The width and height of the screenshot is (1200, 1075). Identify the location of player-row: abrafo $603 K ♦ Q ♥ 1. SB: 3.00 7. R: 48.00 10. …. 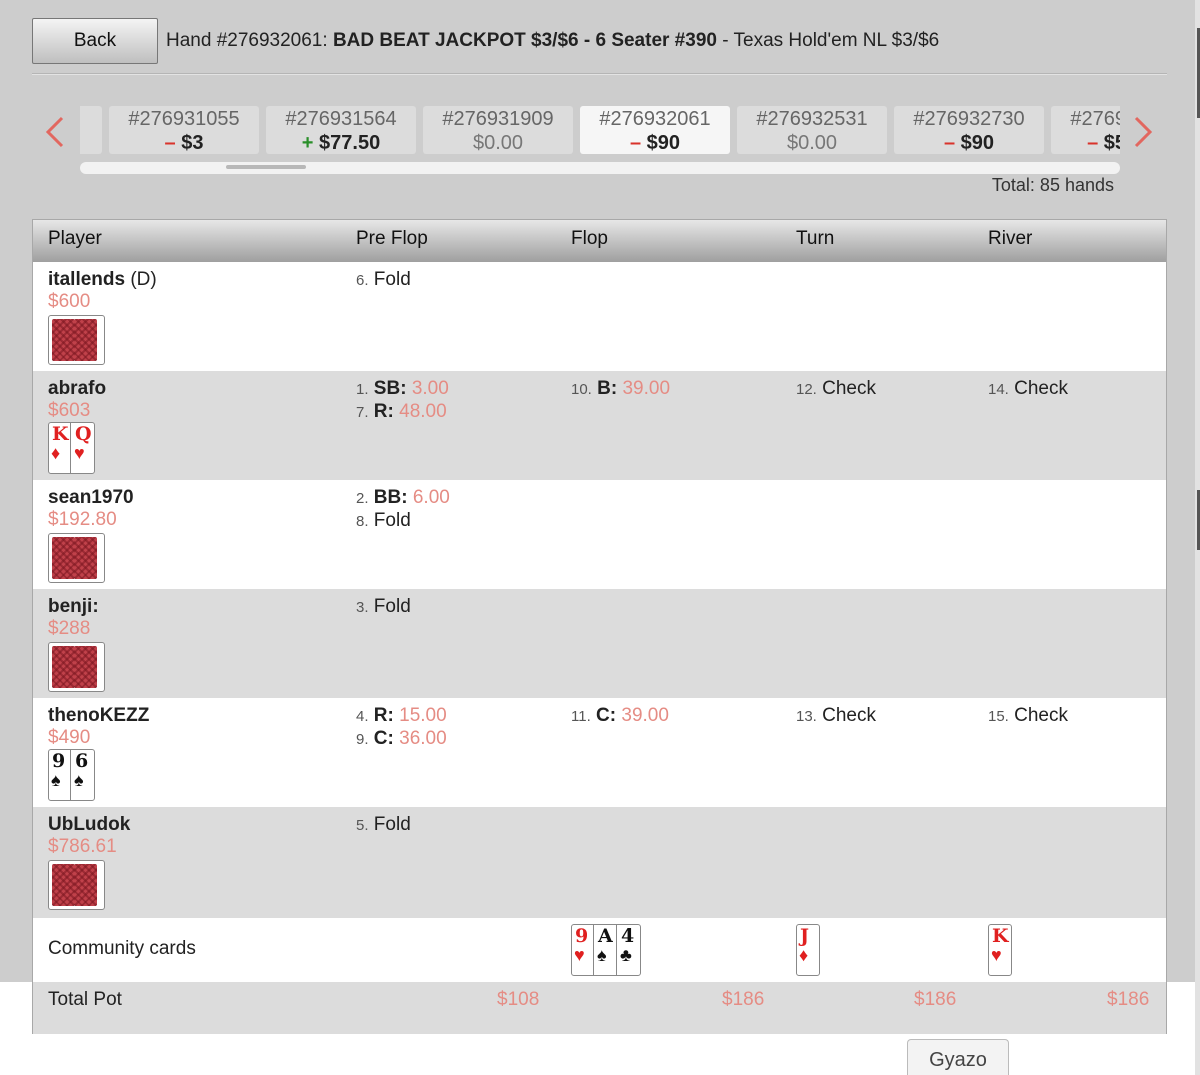
(599, 425).